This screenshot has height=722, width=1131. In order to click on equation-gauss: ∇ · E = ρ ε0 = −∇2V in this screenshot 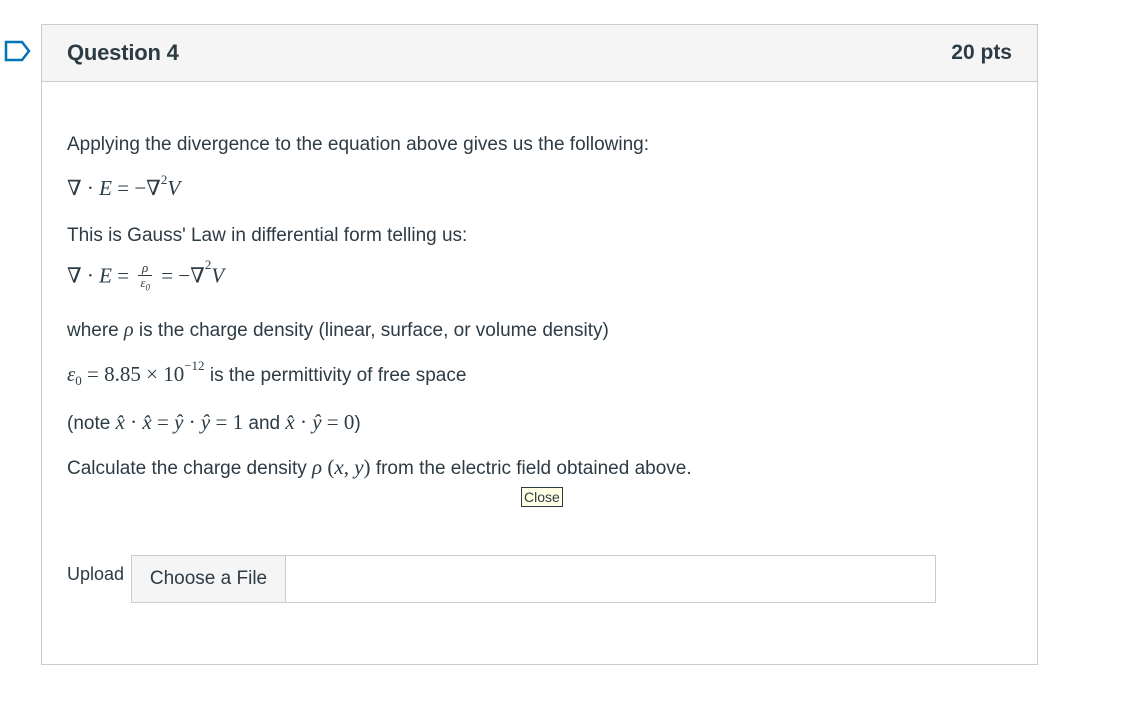, I will do `click(146, 275)`.